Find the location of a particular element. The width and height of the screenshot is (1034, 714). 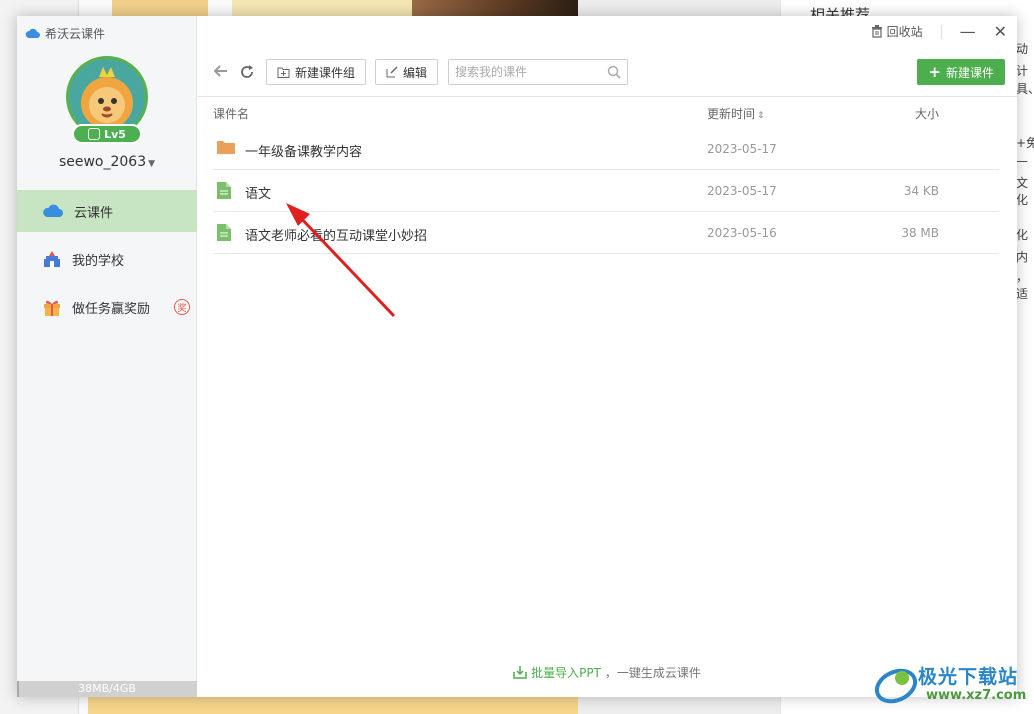

level-badge: Lv5 is located at coordinates (107, 134).